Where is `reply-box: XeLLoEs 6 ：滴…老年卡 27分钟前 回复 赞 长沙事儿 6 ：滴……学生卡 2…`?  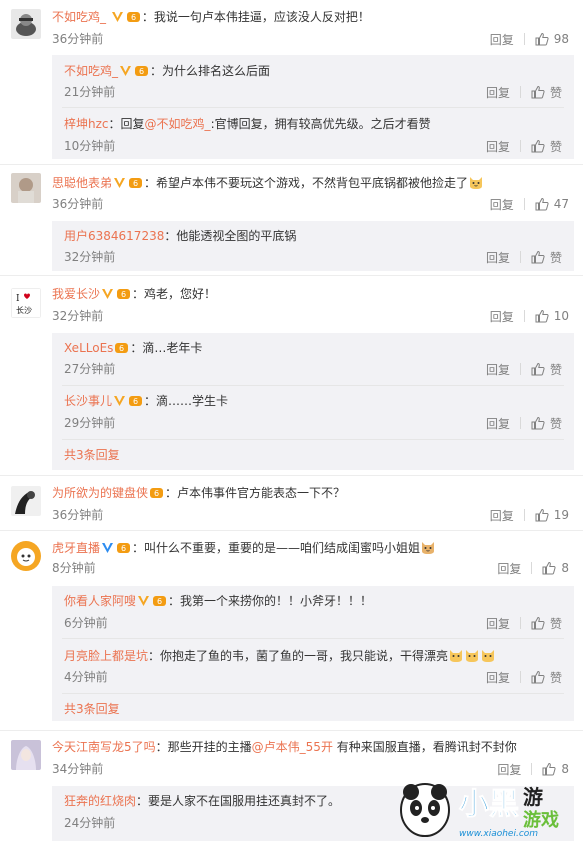
reply-box: XeLLoEs 6 ：滴…老年卡 27分钟前 回复 赞 长沙事儿 6 ：滴……学生卡 2… is located at coordinates (313, 401).